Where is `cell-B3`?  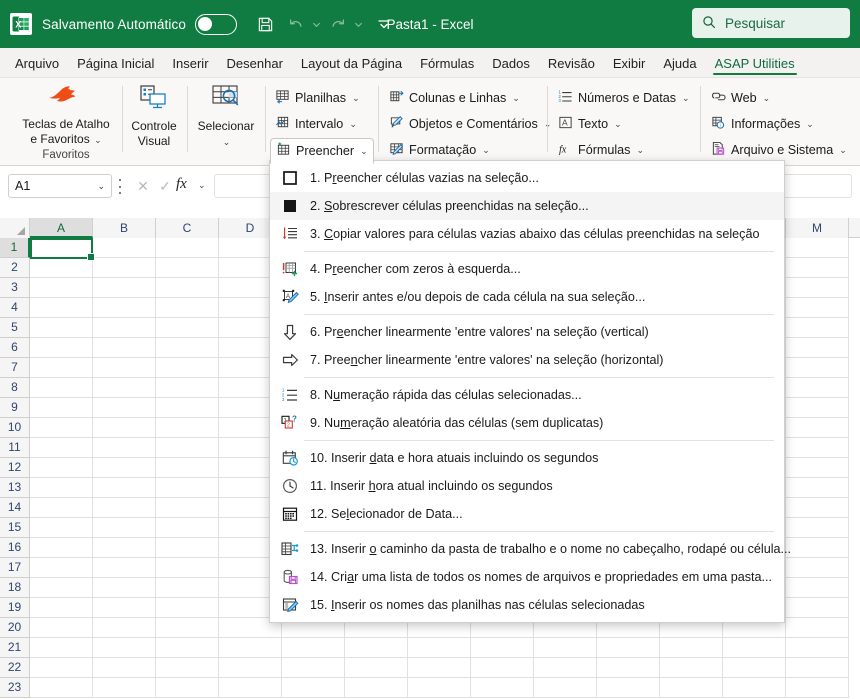 cell-B3 is located at coordinates (124, 288).